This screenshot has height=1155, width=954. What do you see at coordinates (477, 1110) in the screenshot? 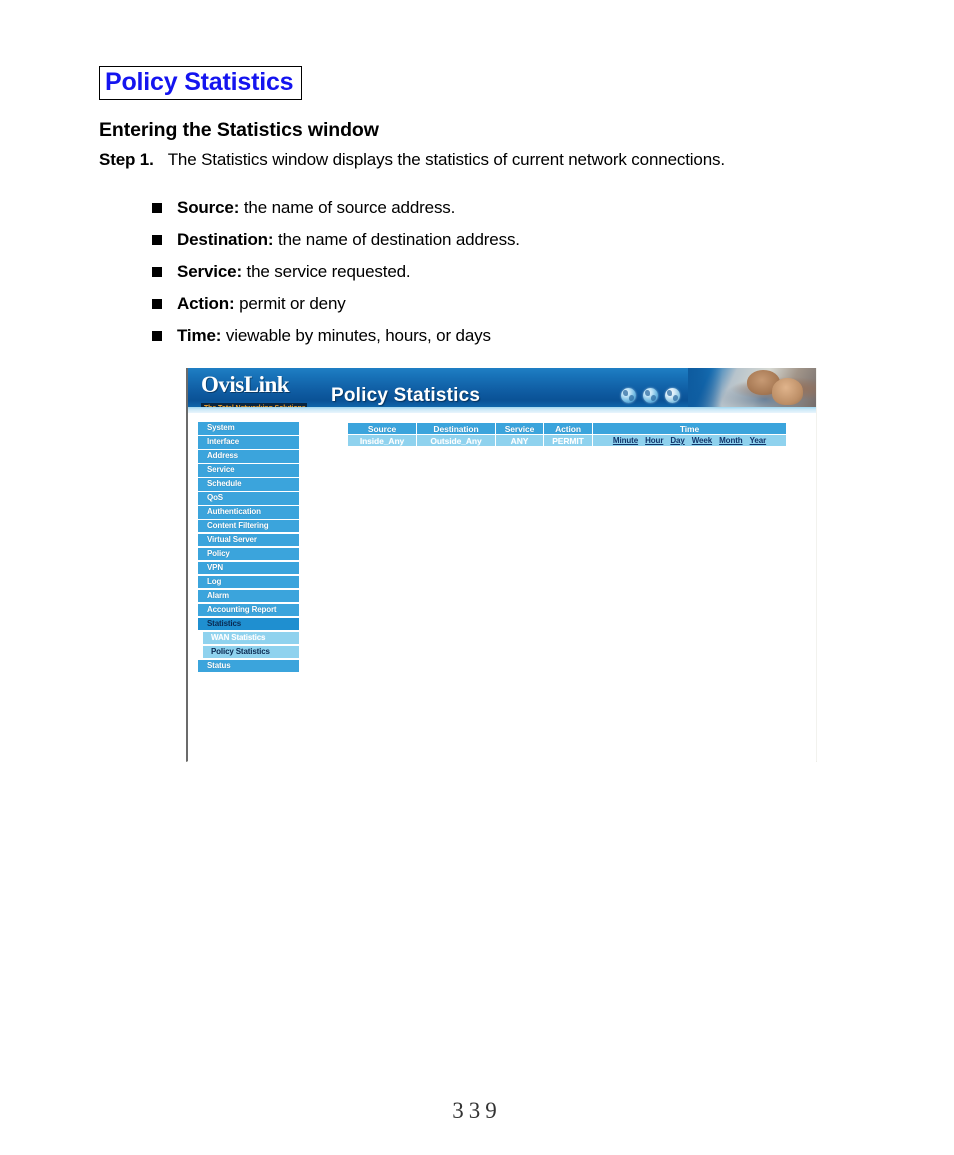
I see `page-number: 339` at bounding box center [477, 1110].